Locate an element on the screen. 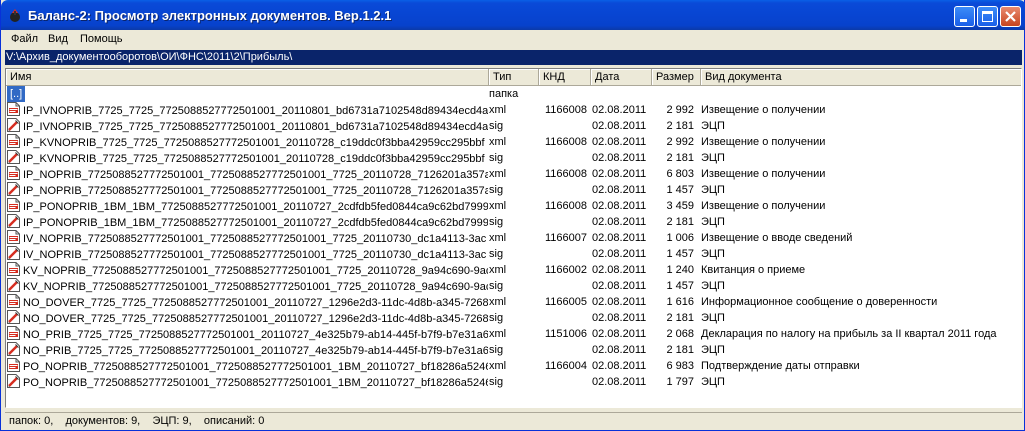 The image size is (1025, 431). column-header-name: Имя is located at coordinates (247, 77).